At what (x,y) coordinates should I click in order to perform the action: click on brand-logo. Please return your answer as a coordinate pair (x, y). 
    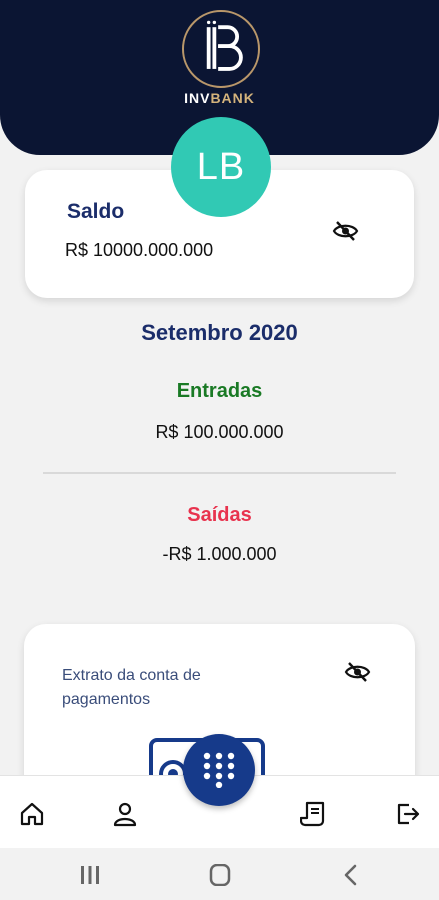
    Looking at the image, I should click on (221, 49).